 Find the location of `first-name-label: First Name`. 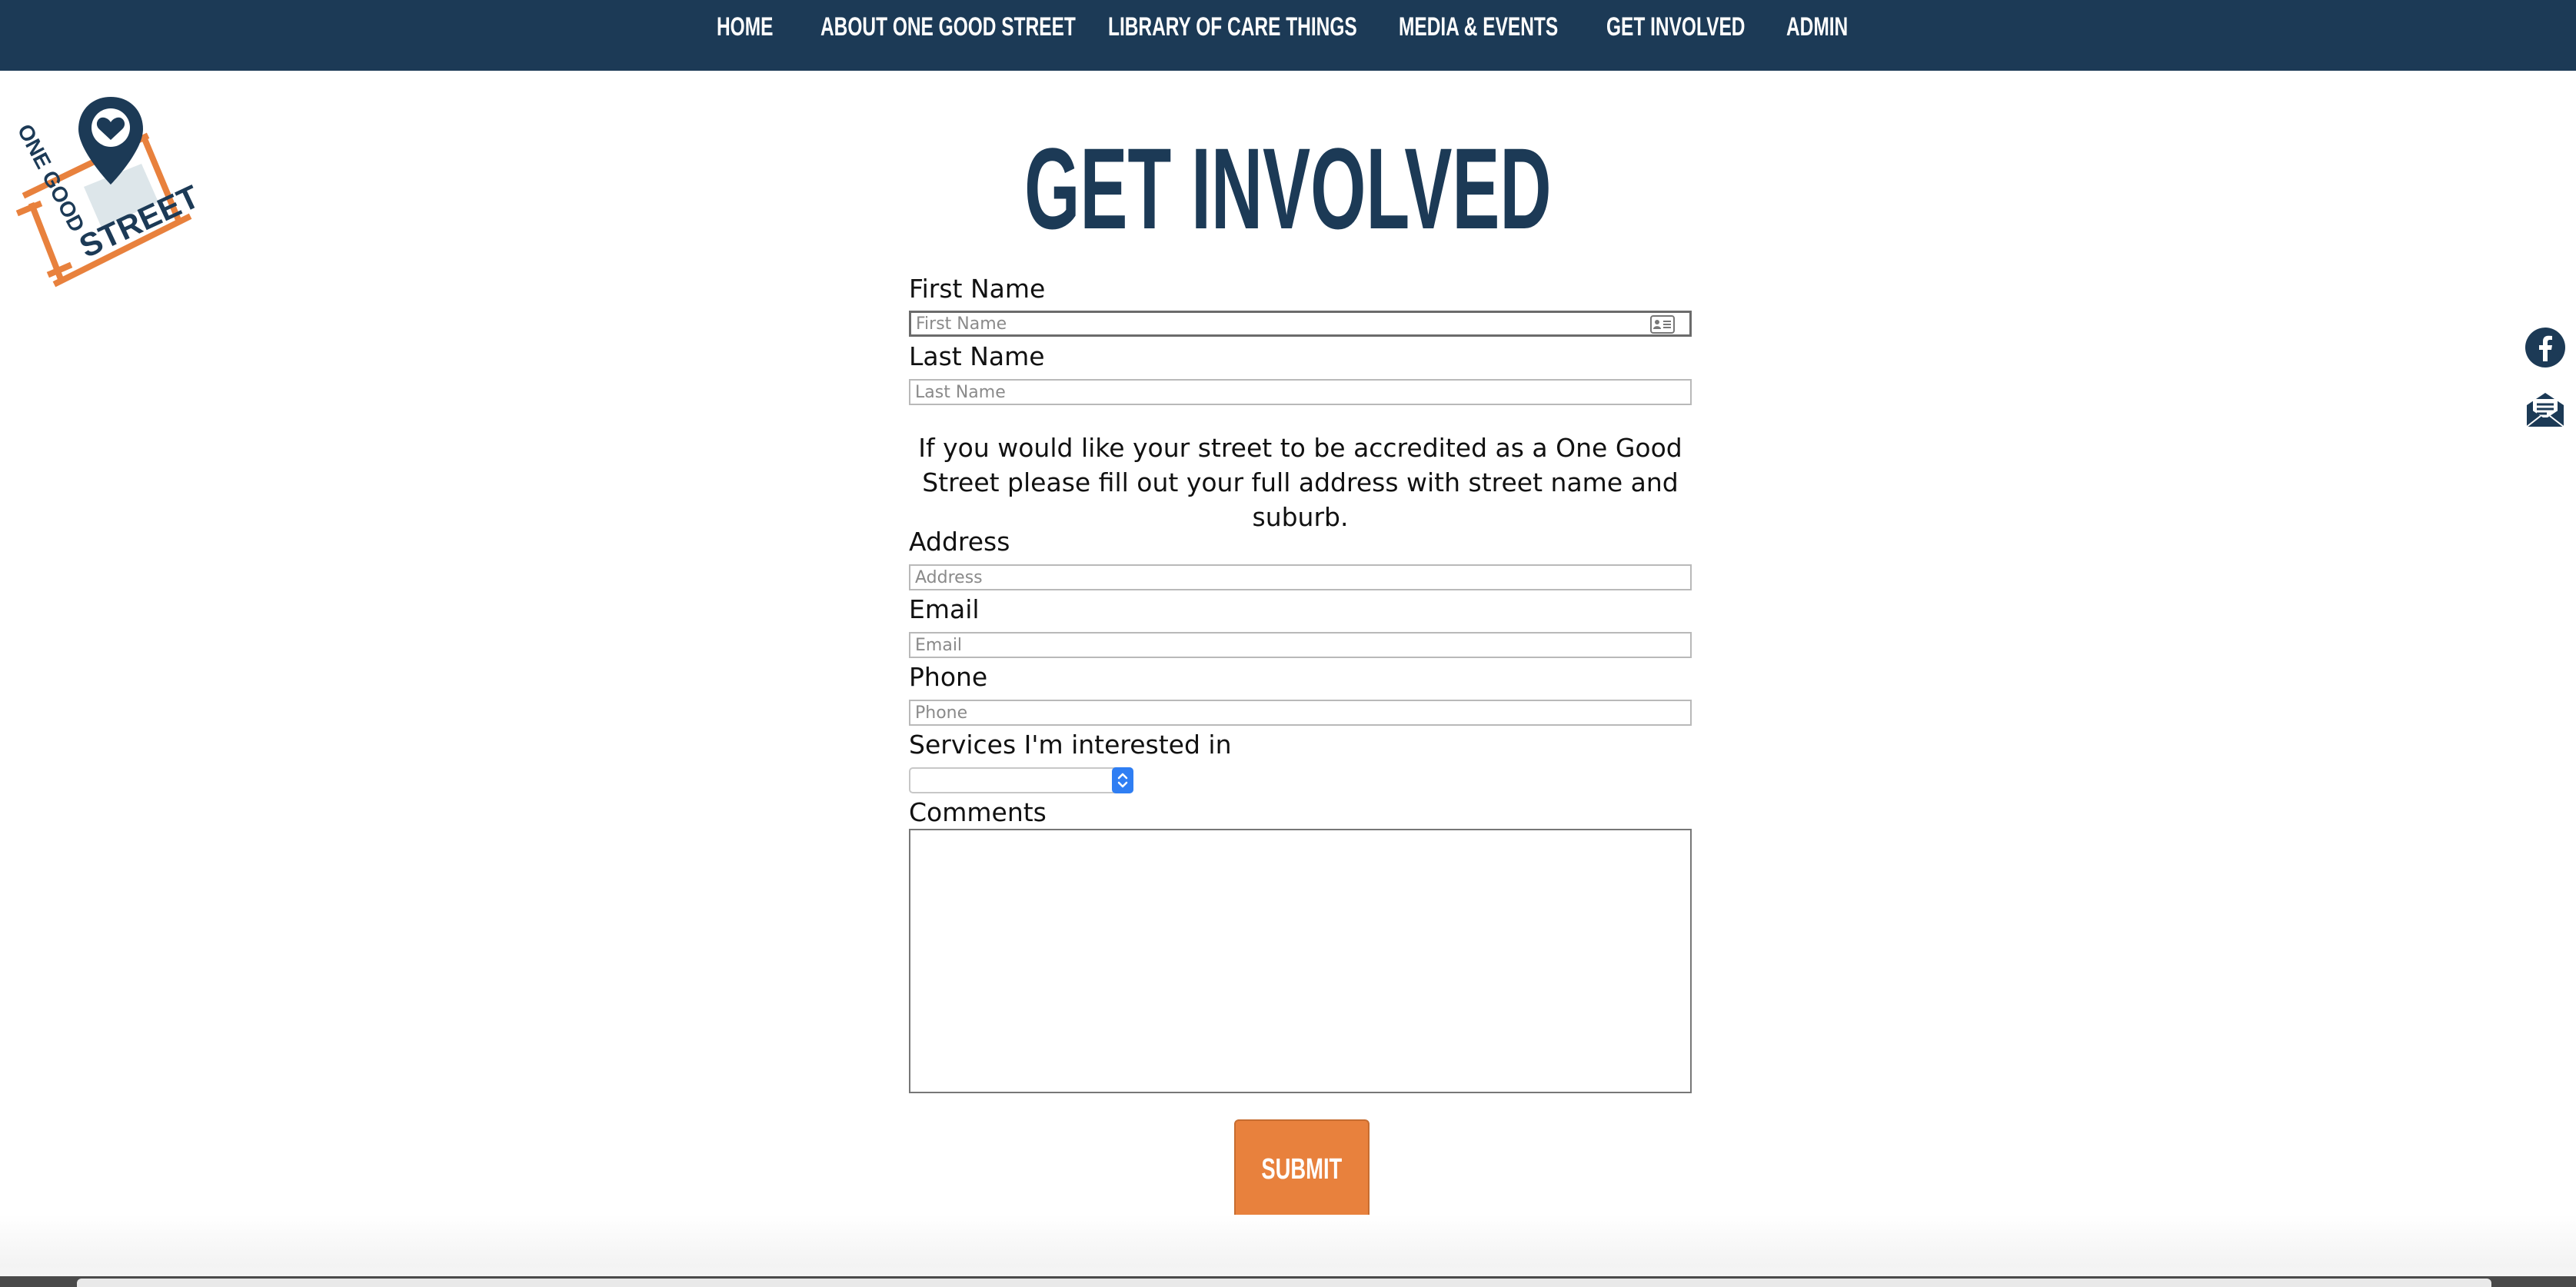

first-name-label: First Name is located at coordinates (977, 289).